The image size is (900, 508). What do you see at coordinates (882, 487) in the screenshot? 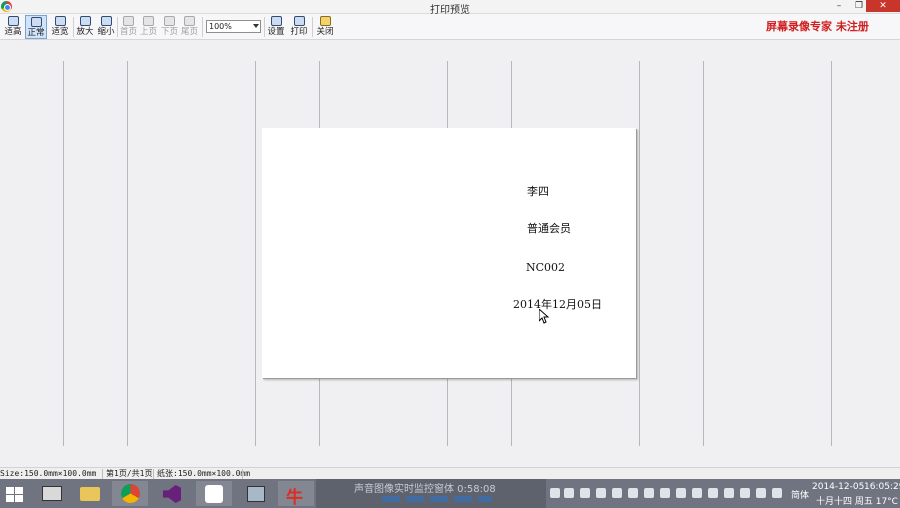
I see `clock-time: 16:05:29` at bounding box center [882, 487].